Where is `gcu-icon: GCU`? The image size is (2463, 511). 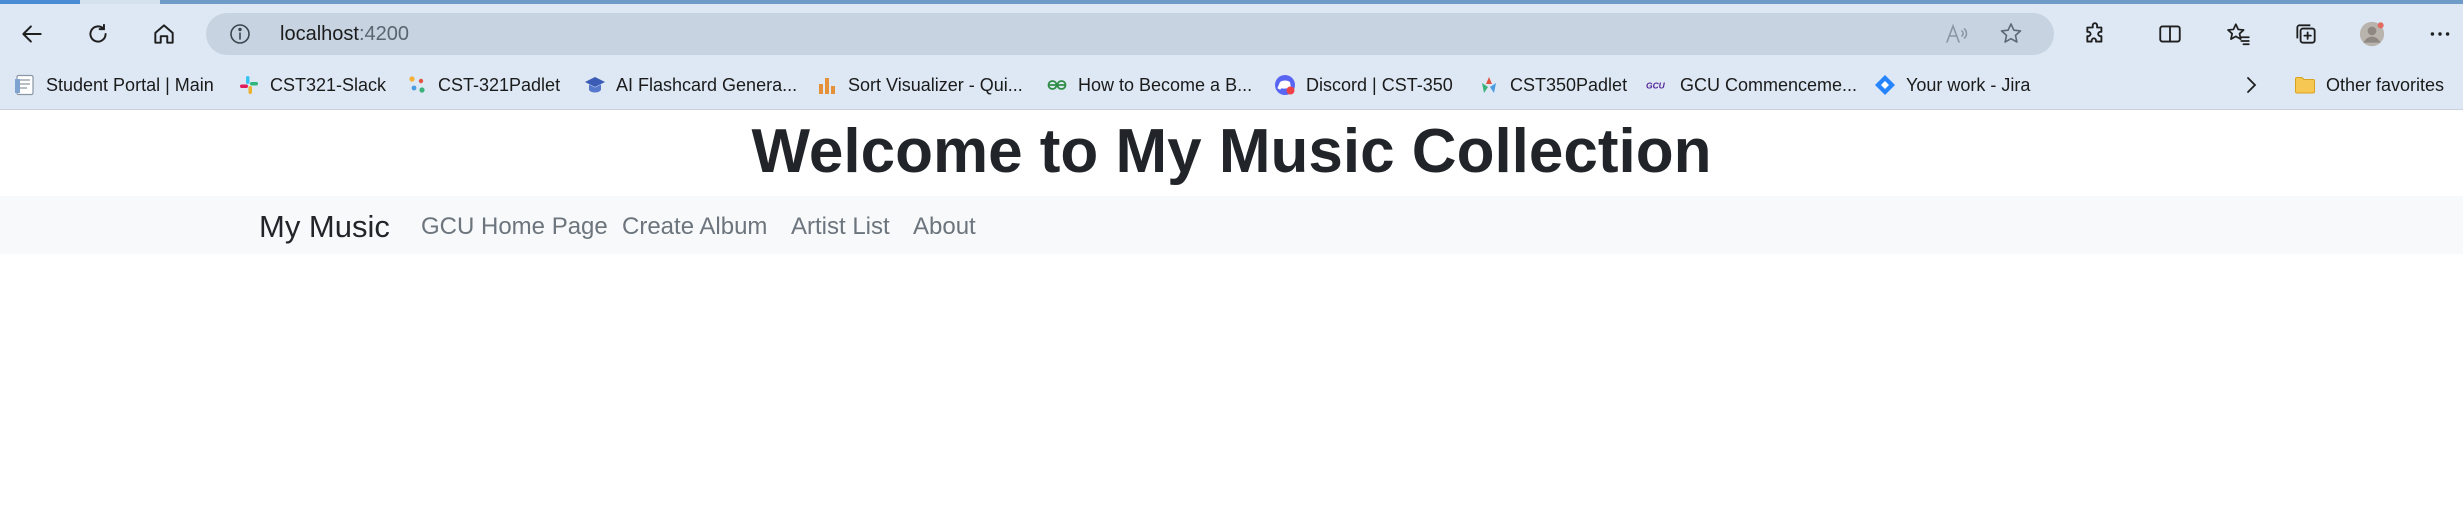 gcu-icon: GCU is located at coordinates (1657, 85).